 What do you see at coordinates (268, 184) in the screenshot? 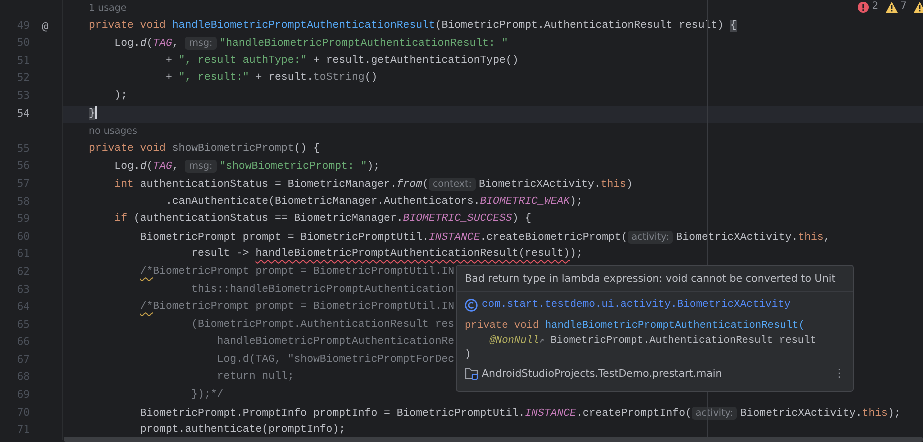
I see `code-text: authenticationStatus = BiometricManager.` at bounding box center [268, 184].